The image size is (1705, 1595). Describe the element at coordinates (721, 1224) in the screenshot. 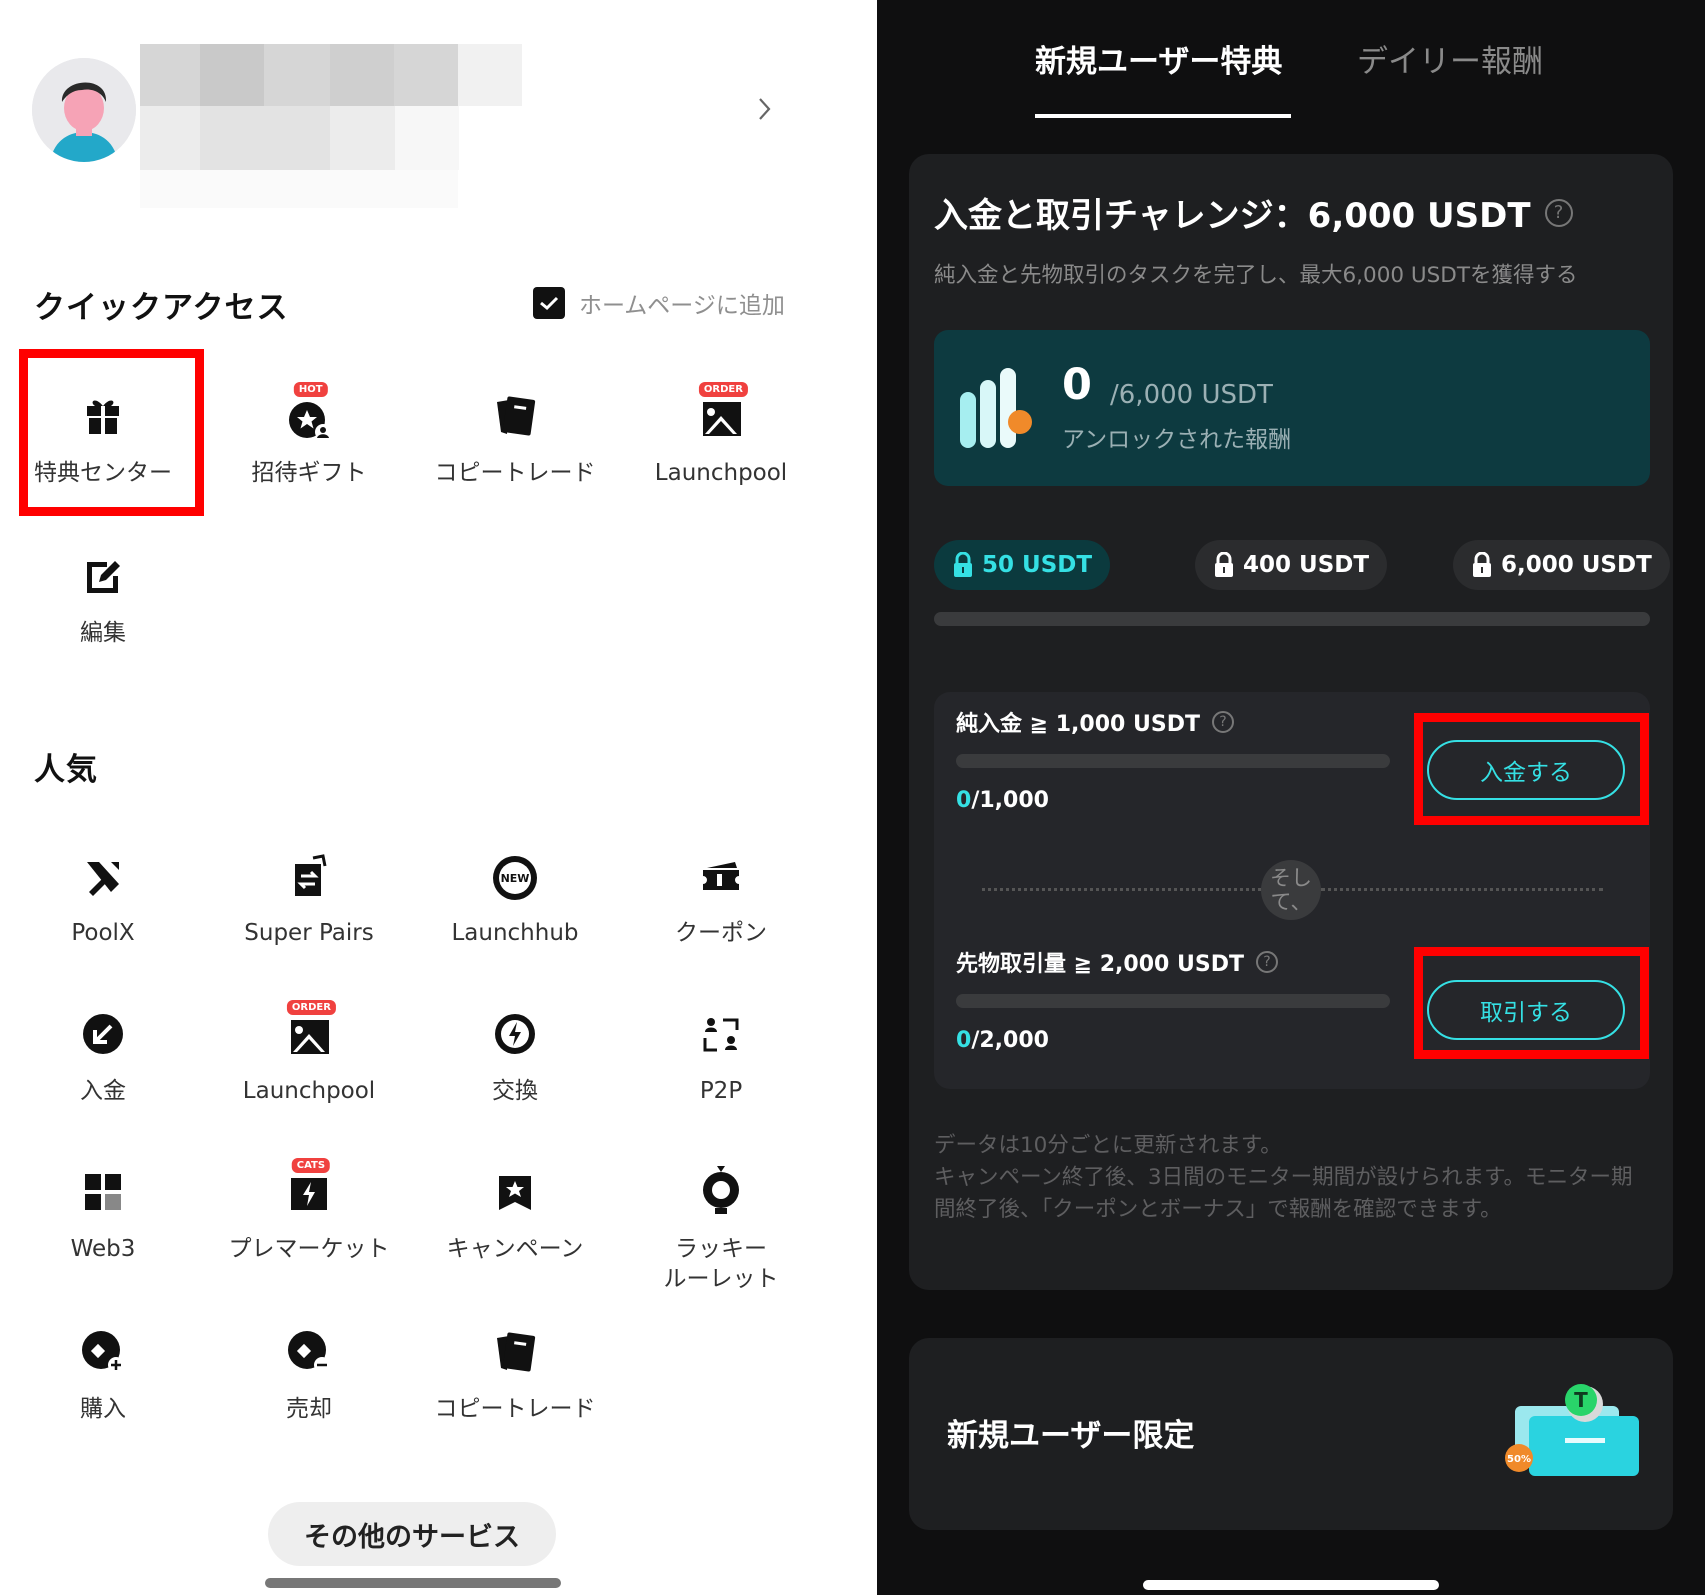

I see `popular-item-lucky-roulette: ラッキー ルーレット` at that location.